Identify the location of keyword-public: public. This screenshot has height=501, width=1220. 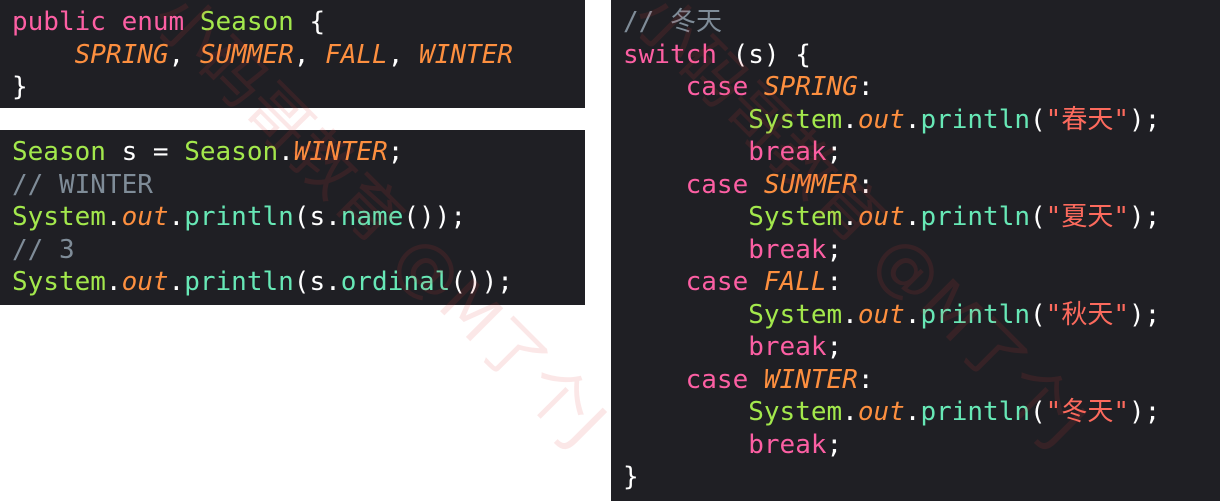
(59, 22).